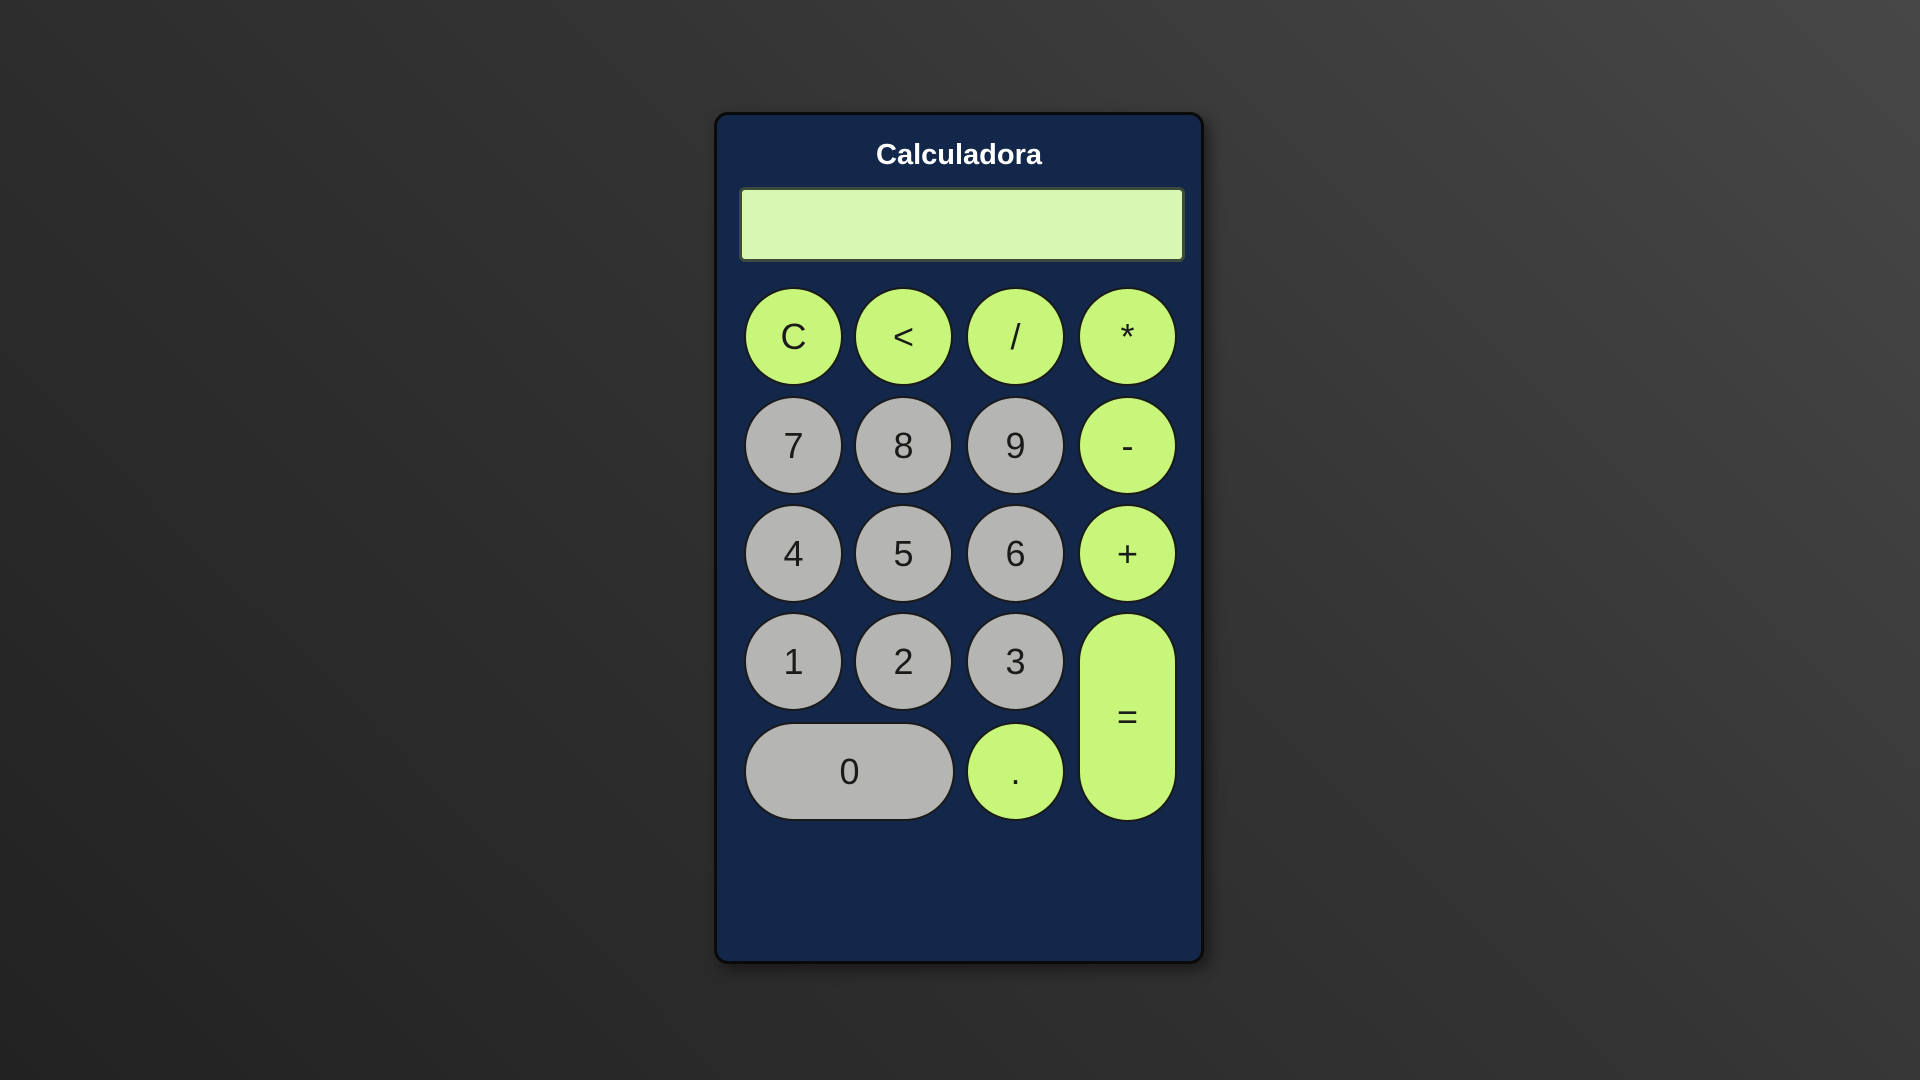 The height and width of the screenshot is (1080, 1920). I want to click on decimal-button: ., so click(1015, 771).